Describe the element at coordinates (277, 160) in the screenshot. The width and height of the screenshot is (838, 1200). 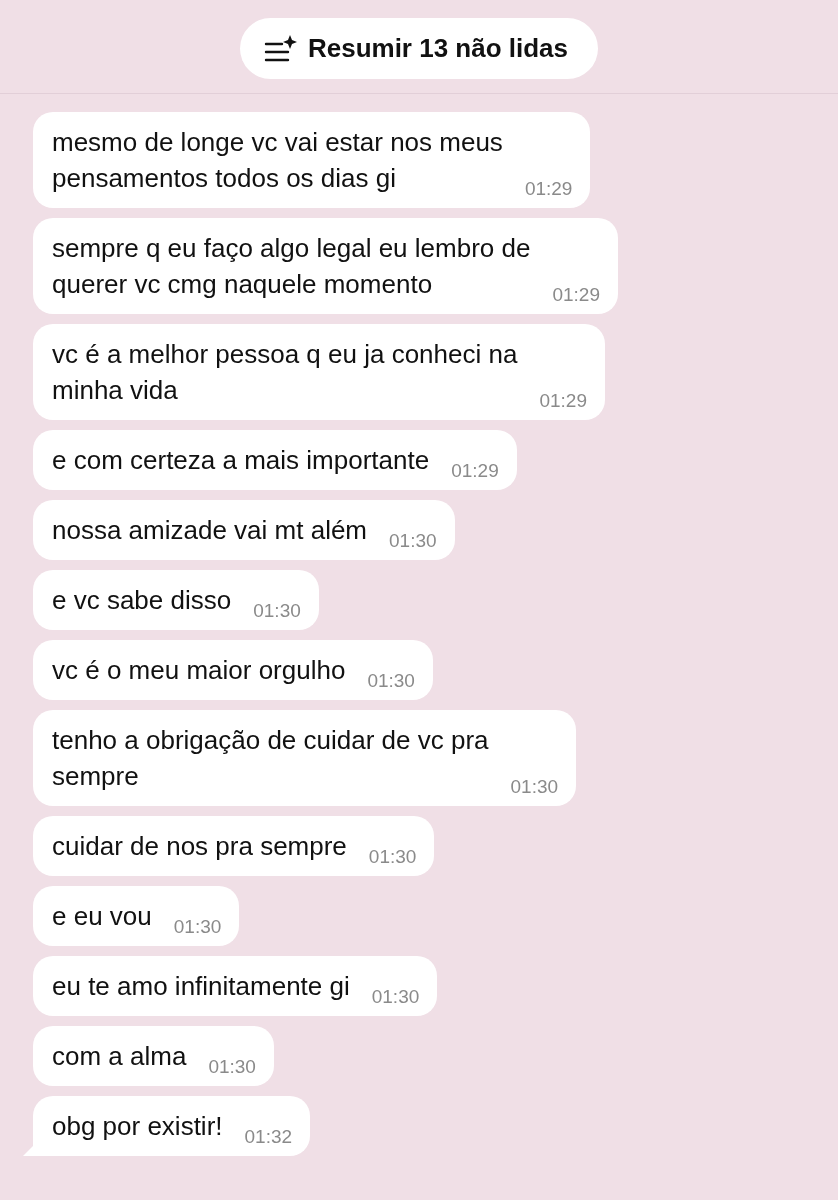
I see `message-text: mesmo de longe vc vai estar nos meus pensamentos todos os dias gi` at that location.